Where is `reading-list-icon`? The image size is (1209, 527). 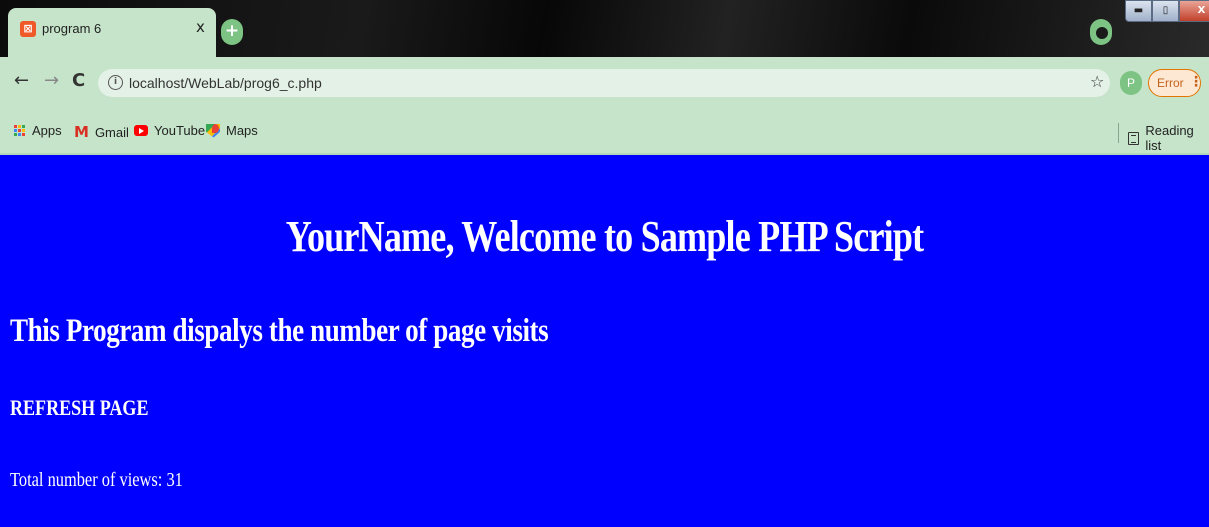
reading-list-icon is located at coordinates (1134, 138).